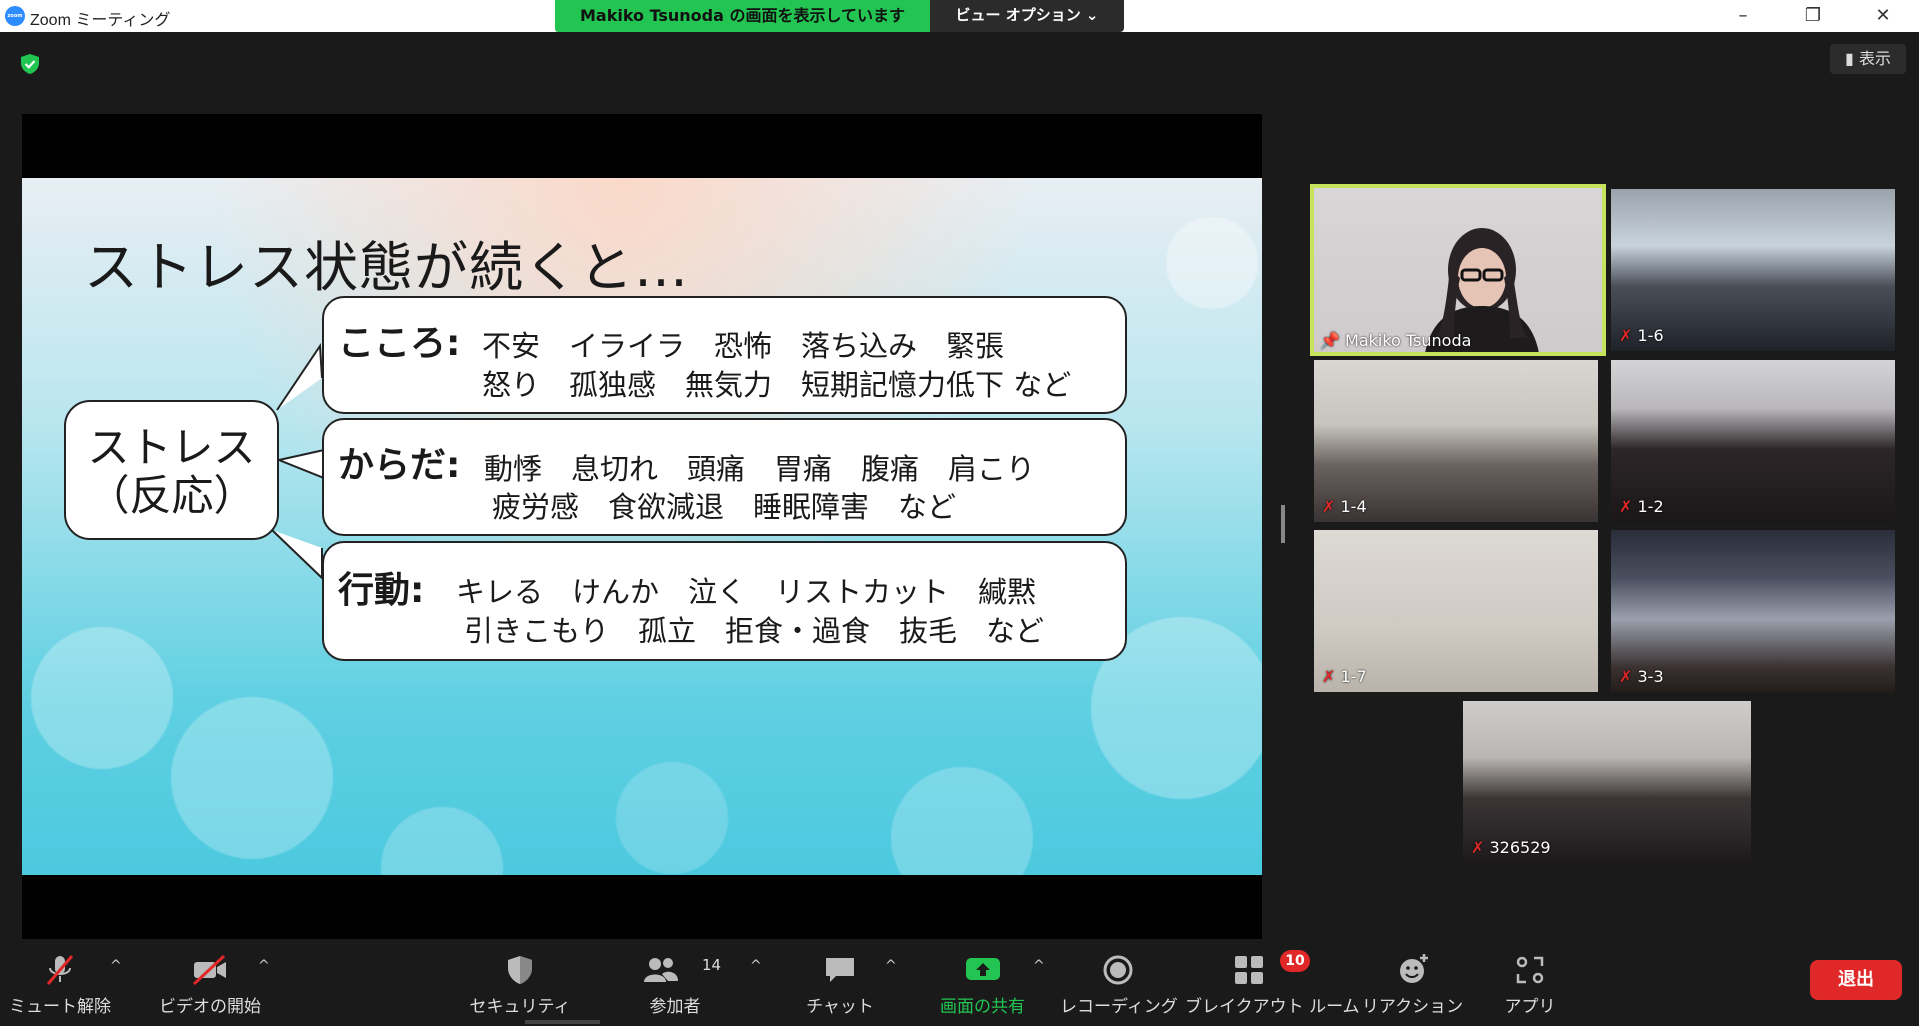 The height and width of the screenshot is (1026, 1919). I want to click on participants-options-caret: ^, so click(756, 966).